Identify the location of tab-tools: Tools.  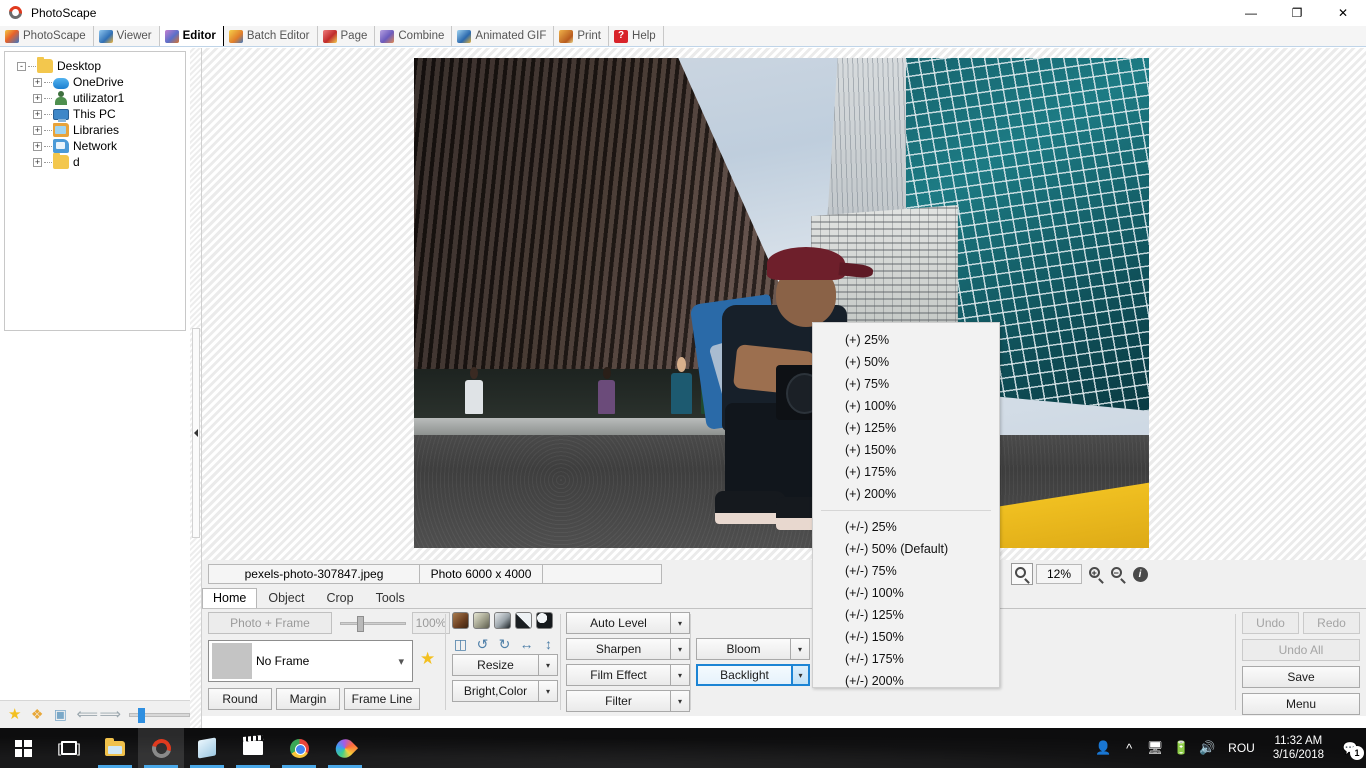
(390, 598).